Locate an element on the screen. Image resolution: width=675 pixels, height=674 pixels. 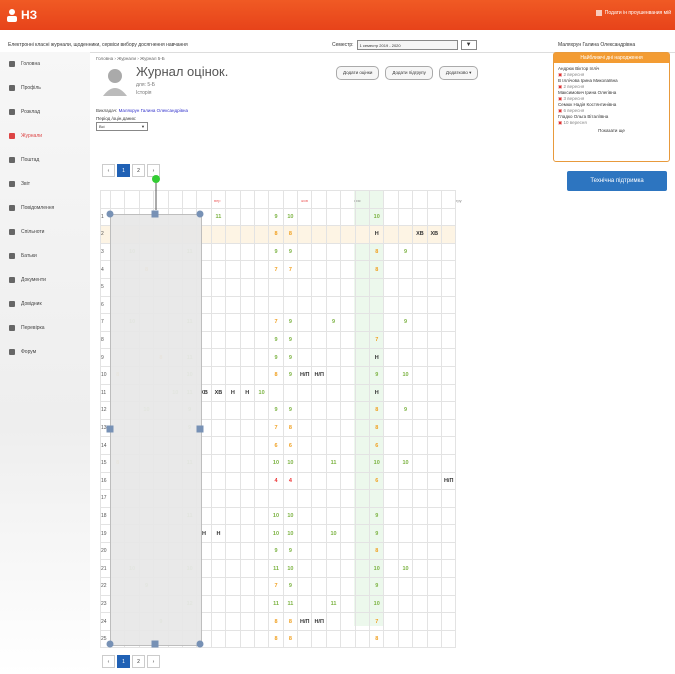
sidebar-item: Спільноти is located at coordinates (45, 232).